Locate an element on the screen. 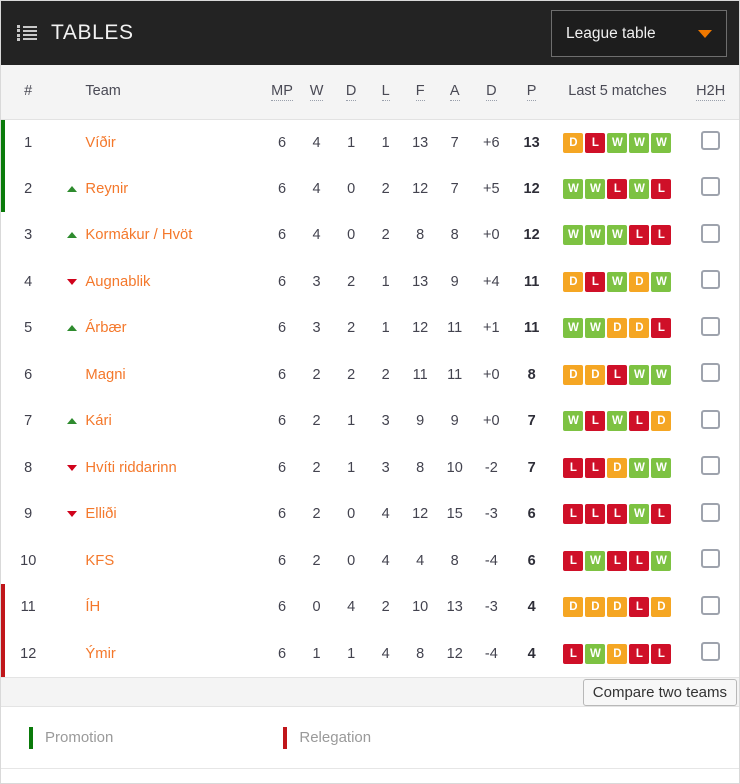 The image size is (740, 784). column-header-h2h: H2H is located at coordinates (710, 92).